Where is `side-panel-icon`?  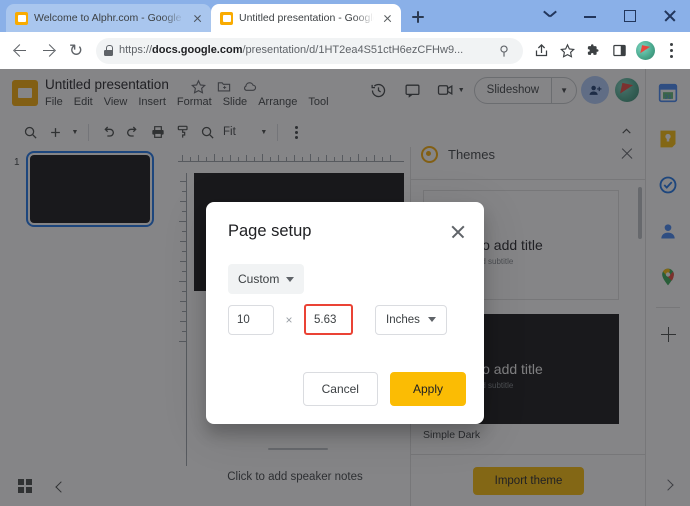
side-panel-icon is located at coordinates (619, 51).